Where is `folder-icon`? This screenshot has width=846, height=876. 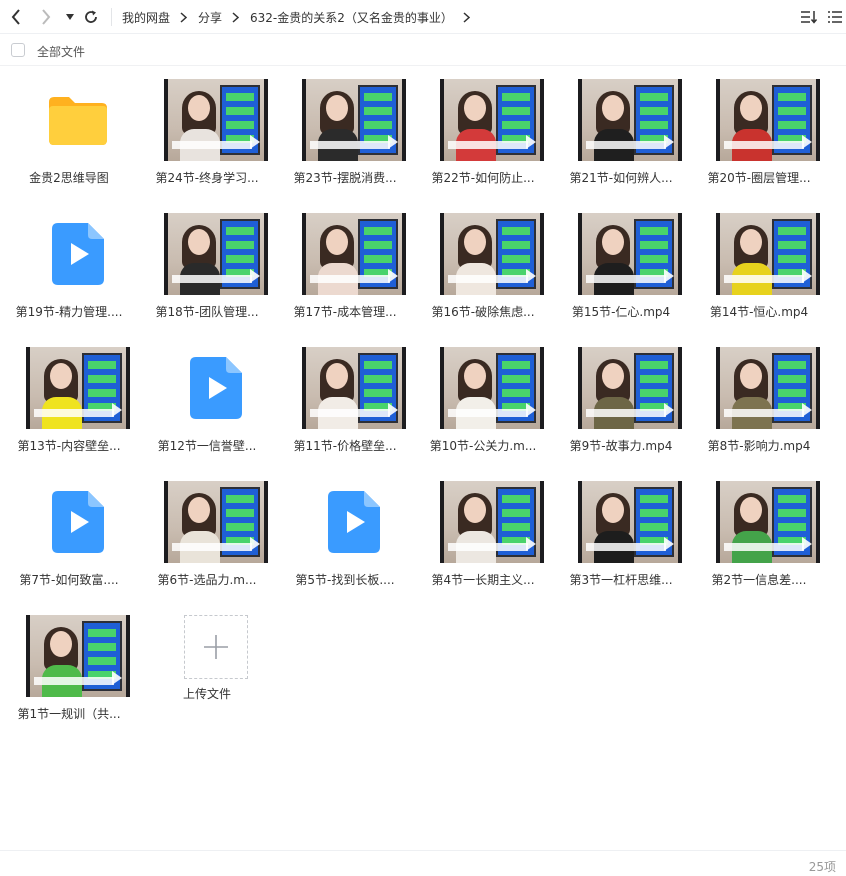 folder-icon is located at coordinates (78, 120).